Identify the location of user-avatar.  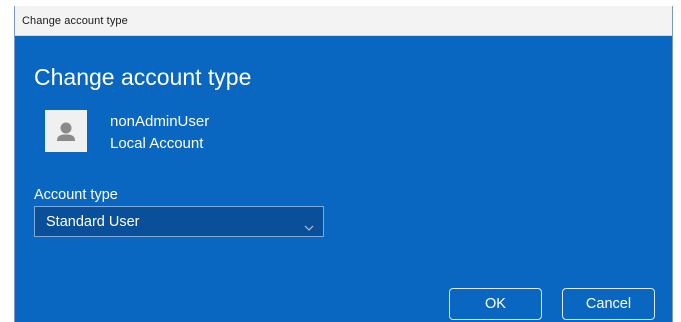
(66, 131).